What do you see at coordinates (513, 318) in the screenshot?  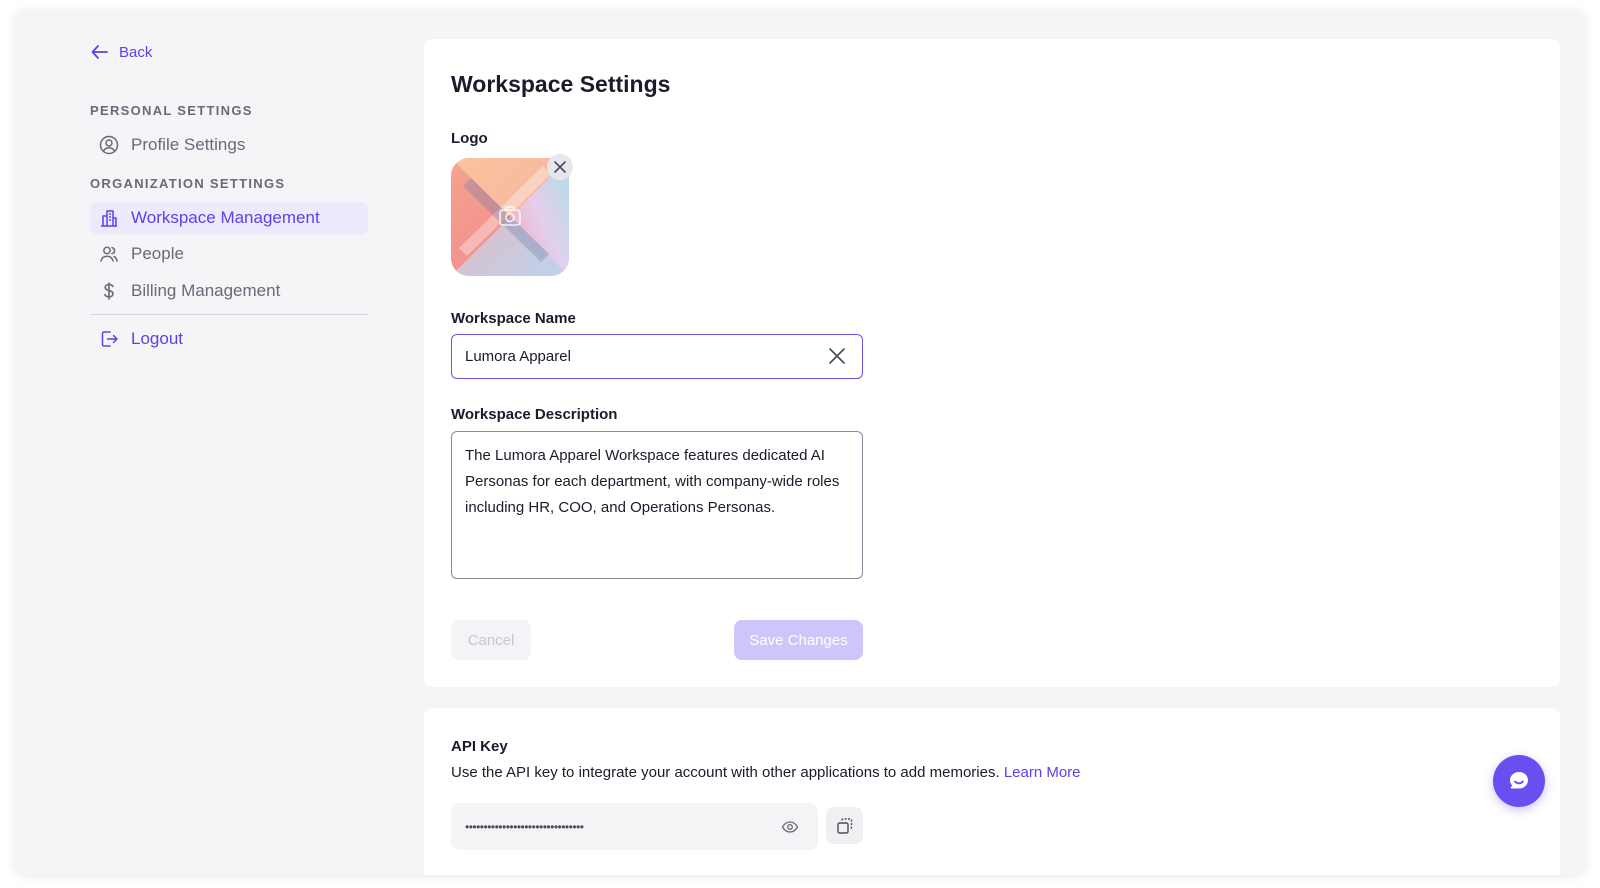 I see `workspace-name-label: Workspace Name` at bounding box center [513, 318].